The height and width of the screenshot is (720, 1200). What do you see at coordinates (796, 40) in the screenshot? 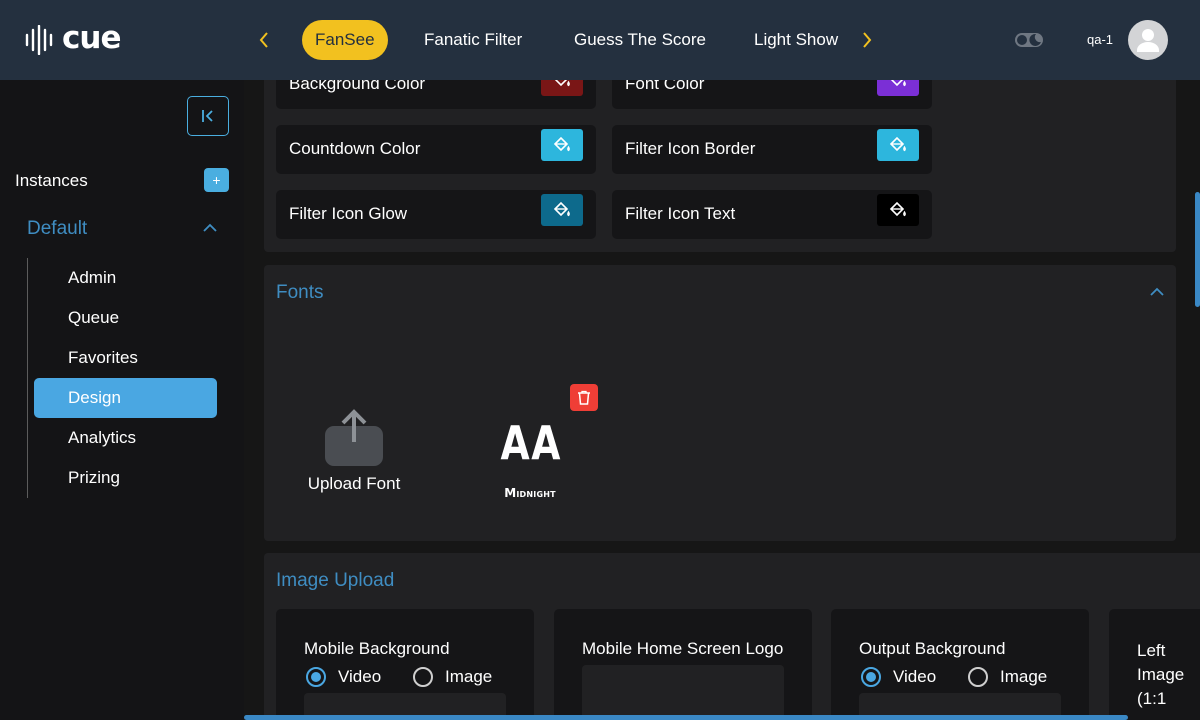
I see `tab-light-show: Light Show` at bounding box center [796, 40].